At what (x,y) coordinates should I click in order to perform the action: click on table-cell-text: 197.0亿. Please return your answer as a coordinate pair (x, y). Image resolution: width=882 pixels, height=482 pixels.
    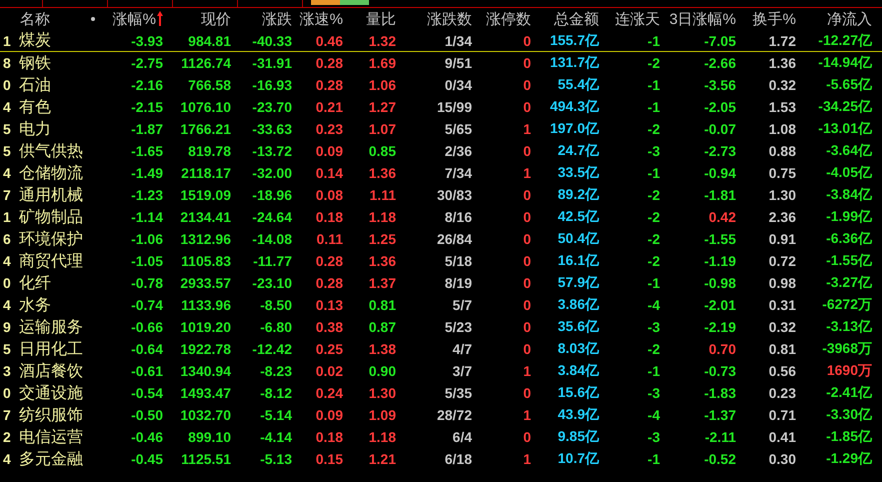
    Looking at the image, I should click on (573, 129).